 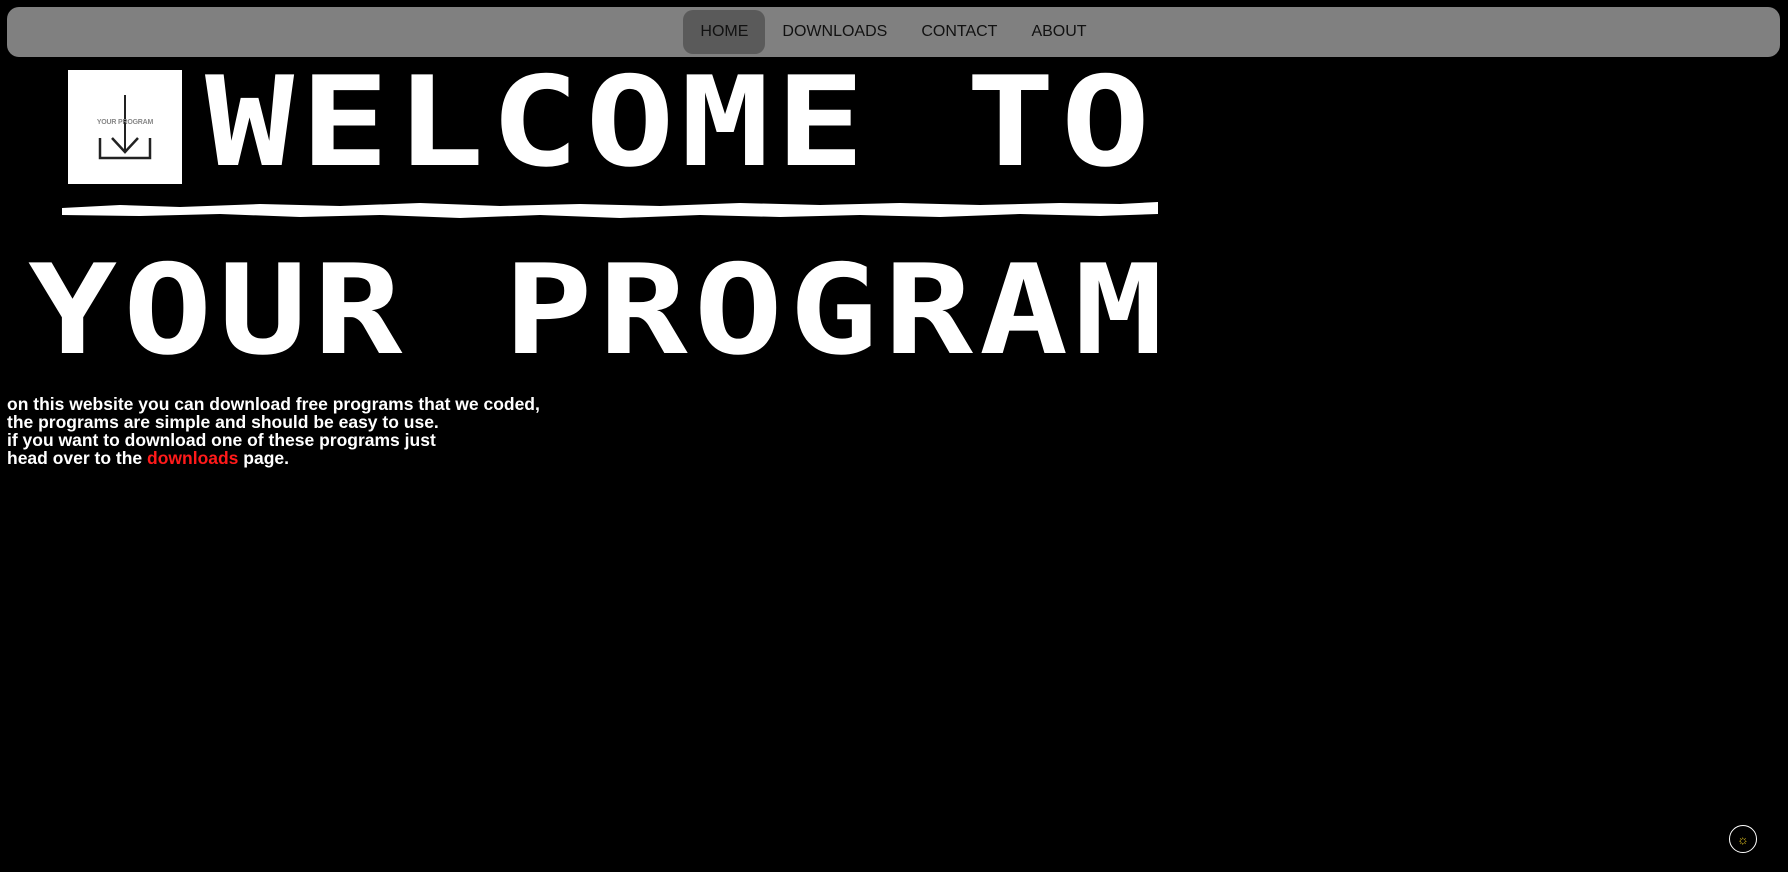 What do you see at coordinates (681, 122) in the screenshot?
I see `headline-line-1: WELCOME TO` at bounding box center [681, 122].